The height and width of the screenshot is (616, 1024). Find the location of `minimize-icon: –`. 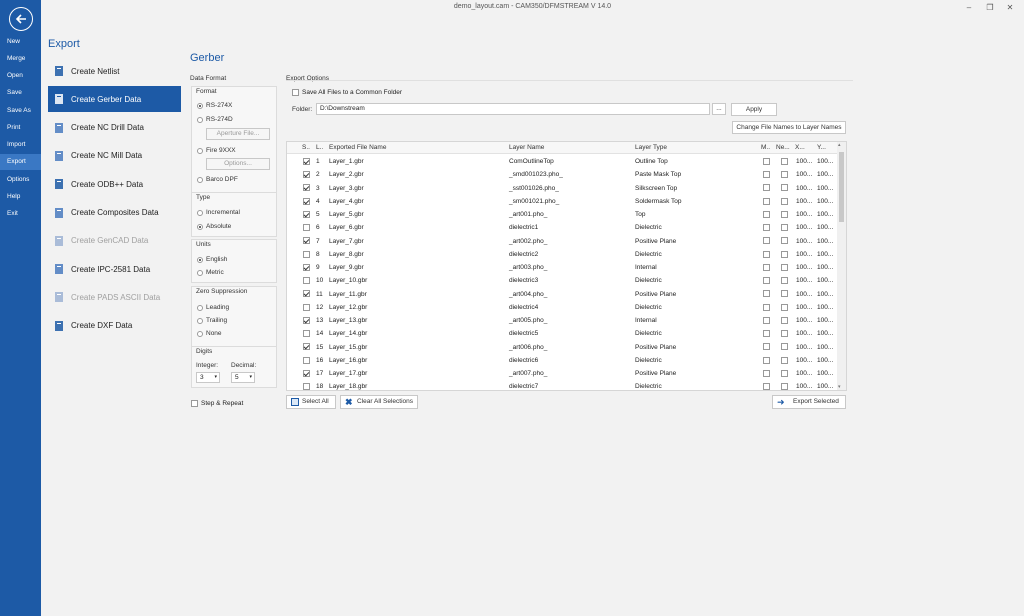

minimize-icon: – is located at coordinates (969, 8).